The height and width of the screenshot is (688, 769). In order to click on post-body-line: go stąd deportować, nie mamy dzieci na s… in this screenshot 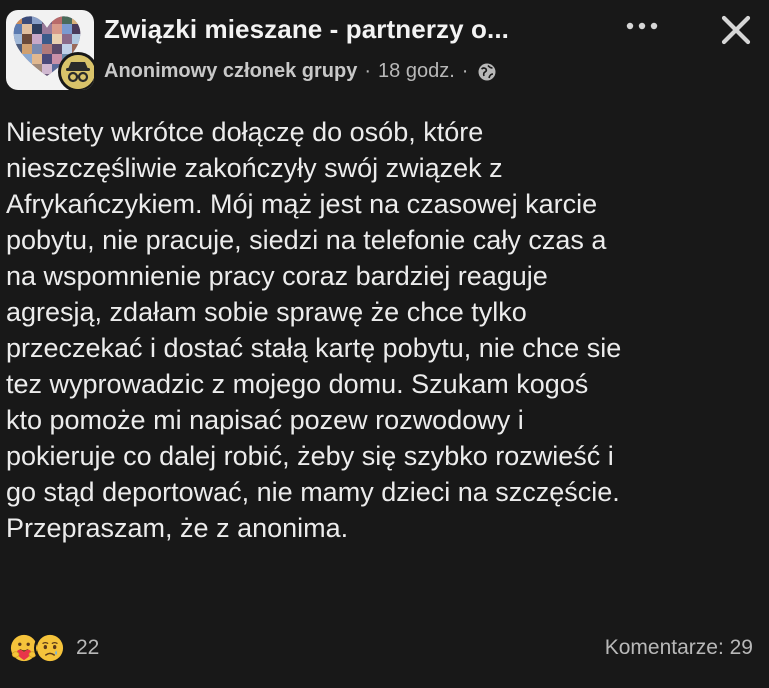, I will do `click(313, 492)`.